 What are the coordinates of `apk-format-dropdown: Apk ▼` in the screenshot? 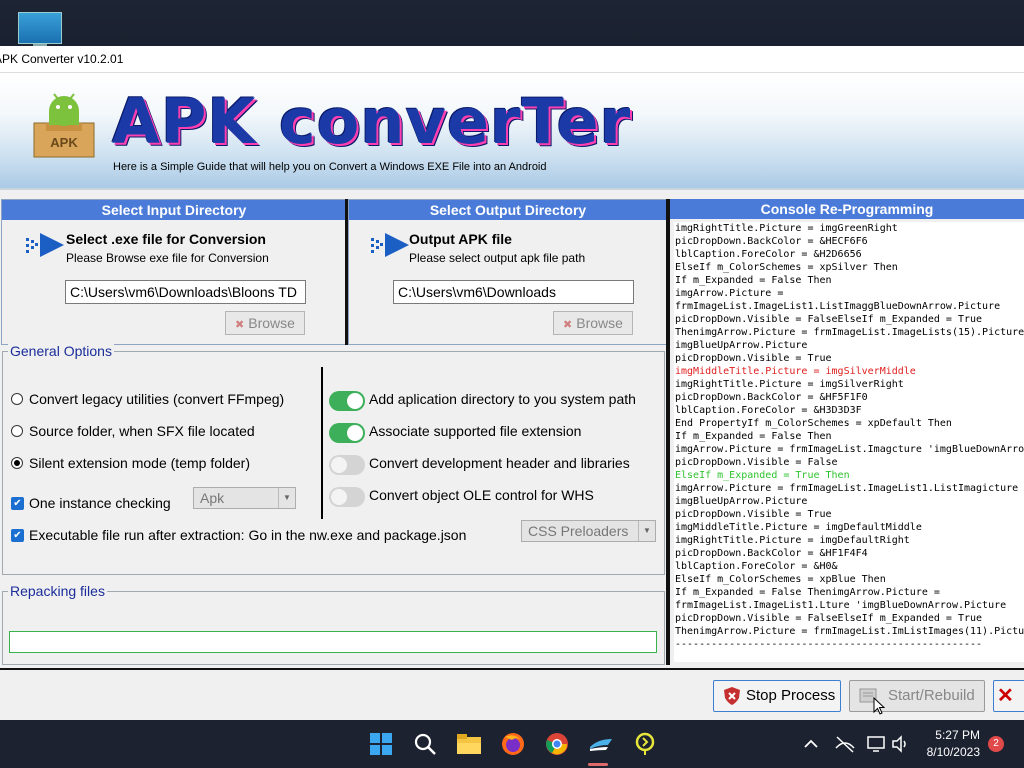 It's located at (244, 498).